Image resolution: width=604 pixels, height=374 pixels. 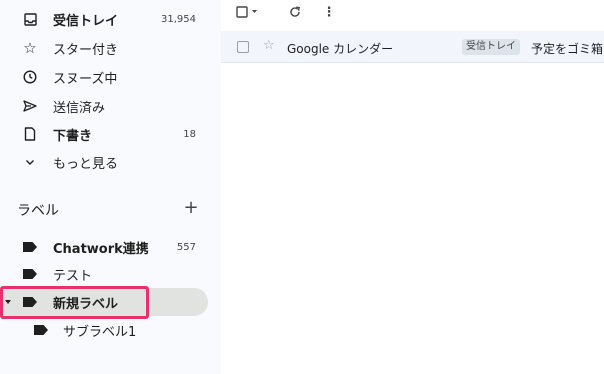 What do you see at coordinates (178, 19) in the screenshot?
I see `unread-count: 31,954` at bounding box center [178, 19].